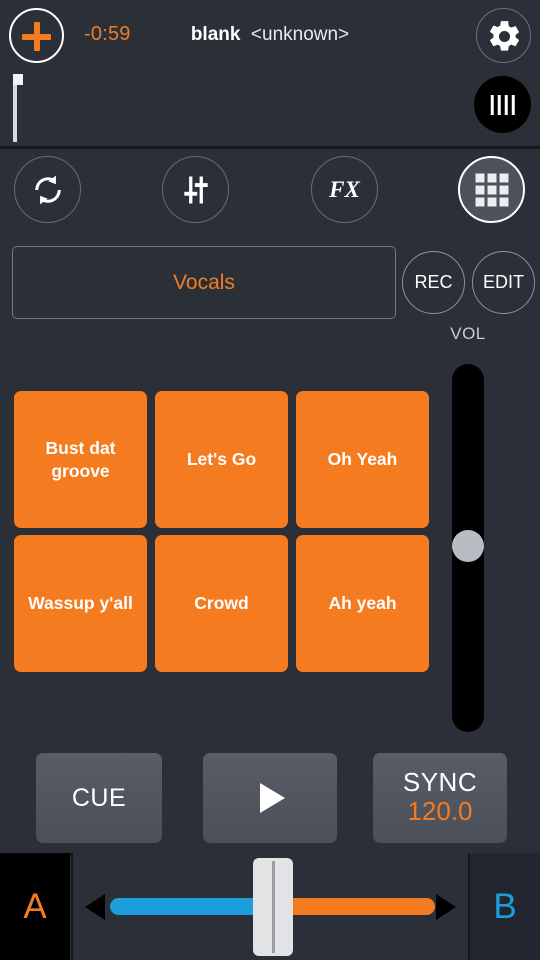 The image size is (540, 960). Describe the element at coordinates (35, 906) in the screenshot. I see `deck-a-label: A` at that location.